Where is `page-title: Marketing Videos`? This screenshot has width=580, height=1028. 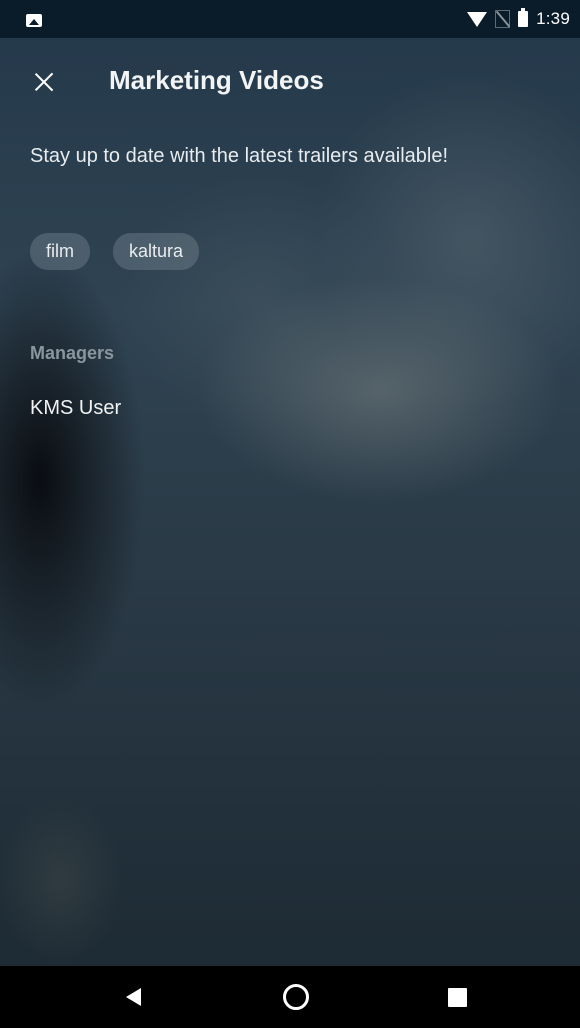 page-title: Marketing Videos is located at coordinates (216, 80).